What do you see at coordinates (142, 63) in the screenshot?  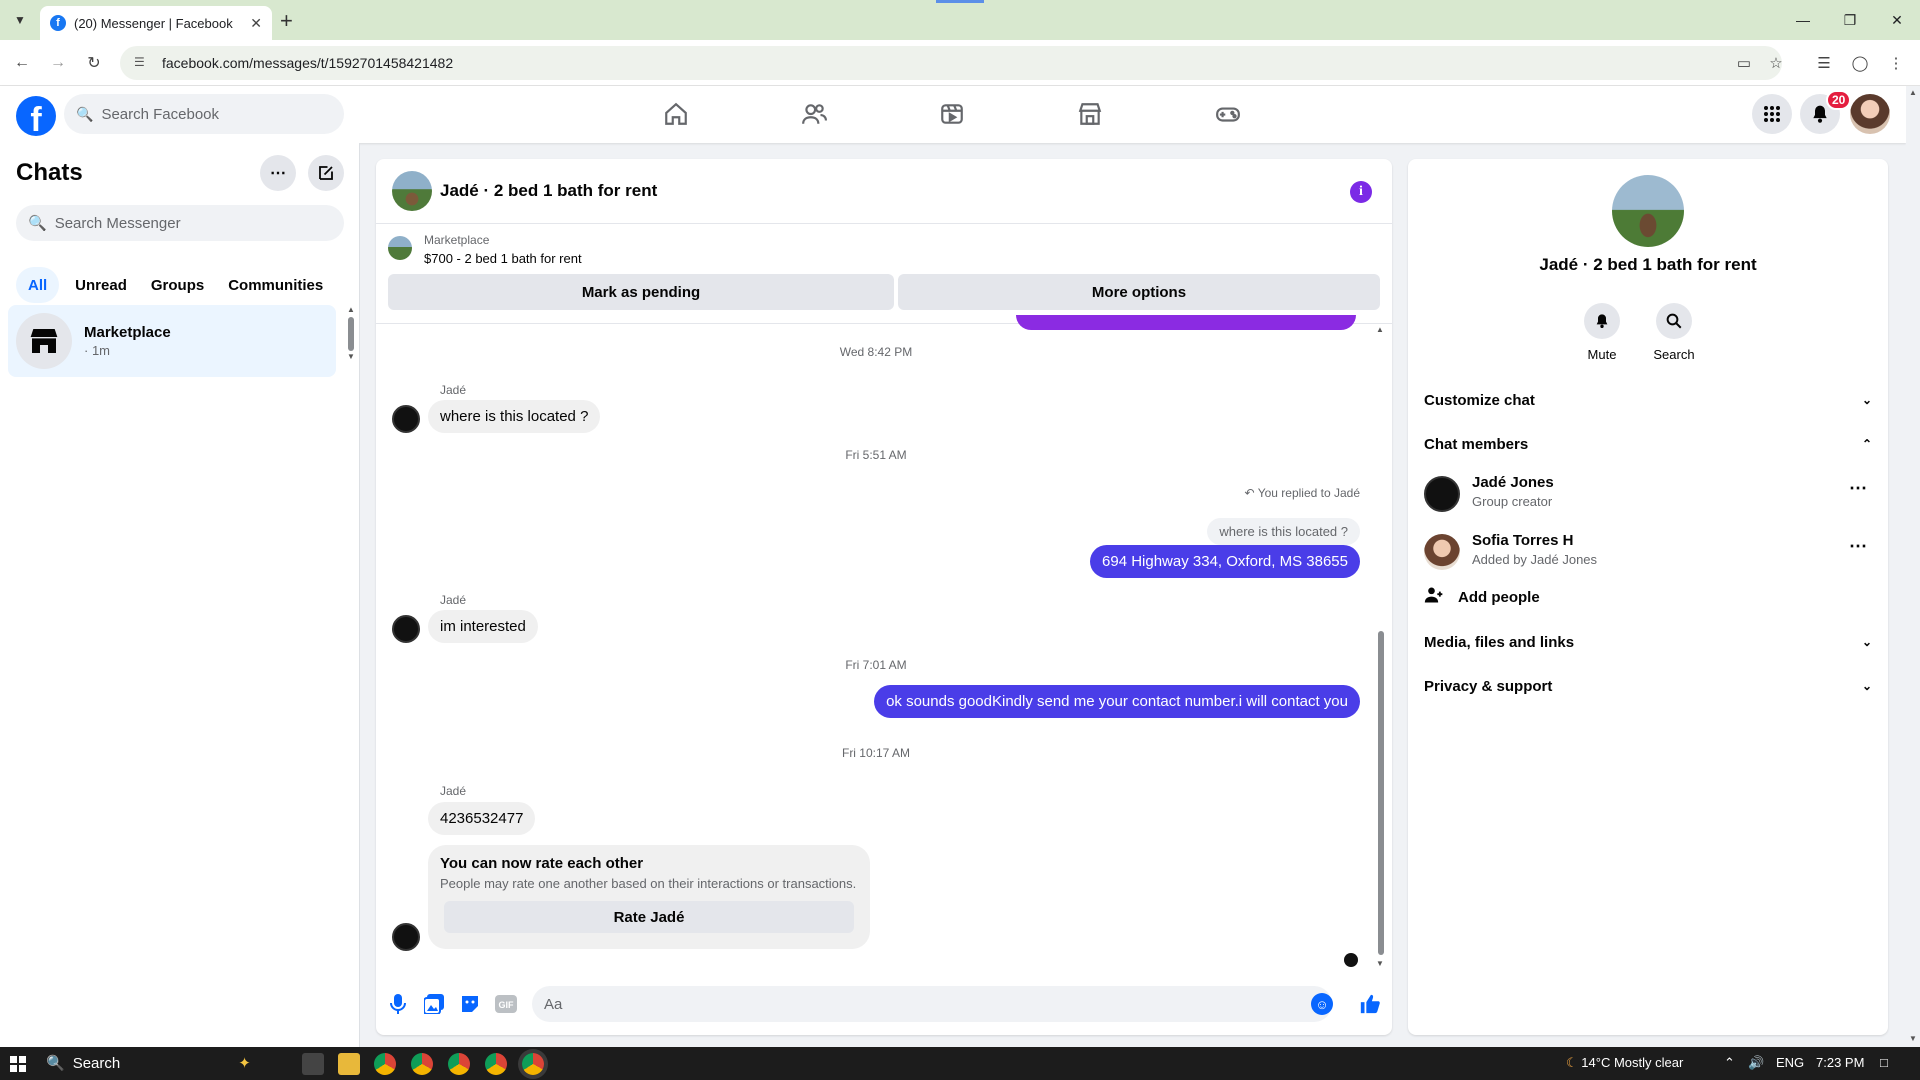 I see `site-info-icon: ☰` at bounding box center [142, 63].